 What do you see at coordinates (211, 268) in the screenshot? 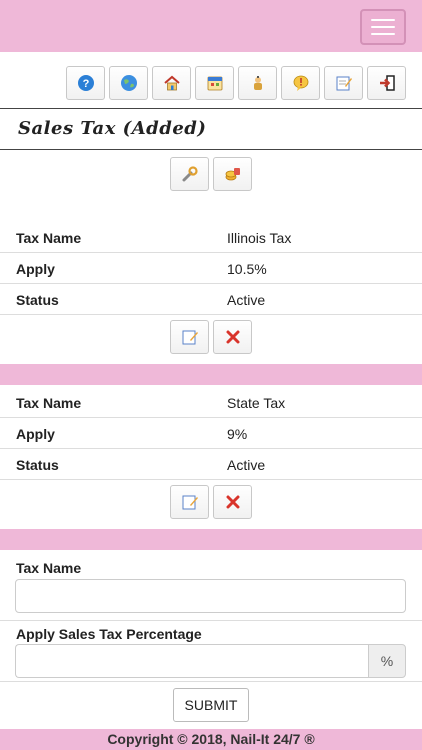
I see `tax-1-apply-row: Apply 10.5%` at bounding box center [211, 268].